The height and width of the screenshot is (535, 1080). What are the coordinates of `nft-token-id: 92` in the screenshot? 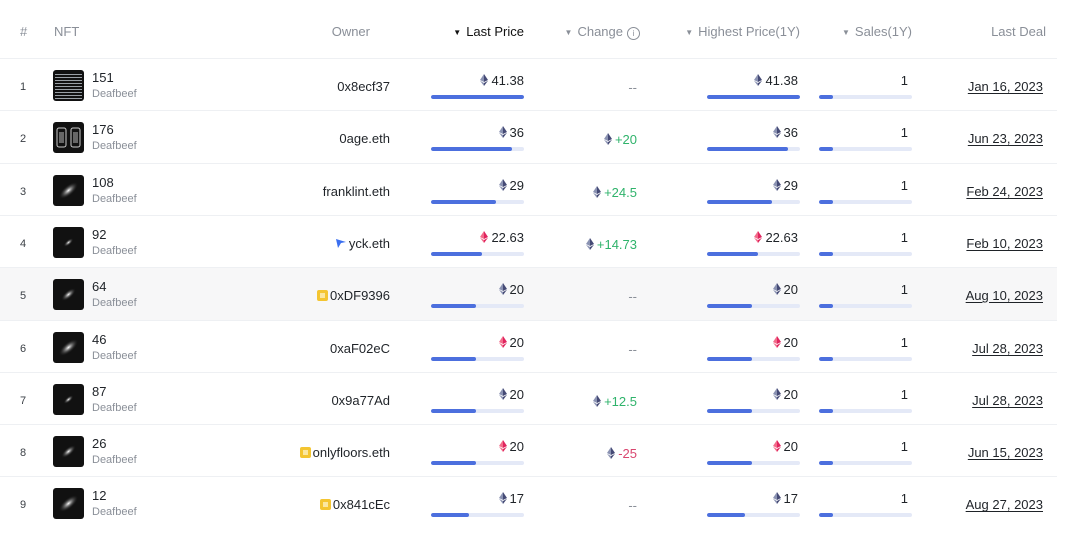 It's located at (99, 234).